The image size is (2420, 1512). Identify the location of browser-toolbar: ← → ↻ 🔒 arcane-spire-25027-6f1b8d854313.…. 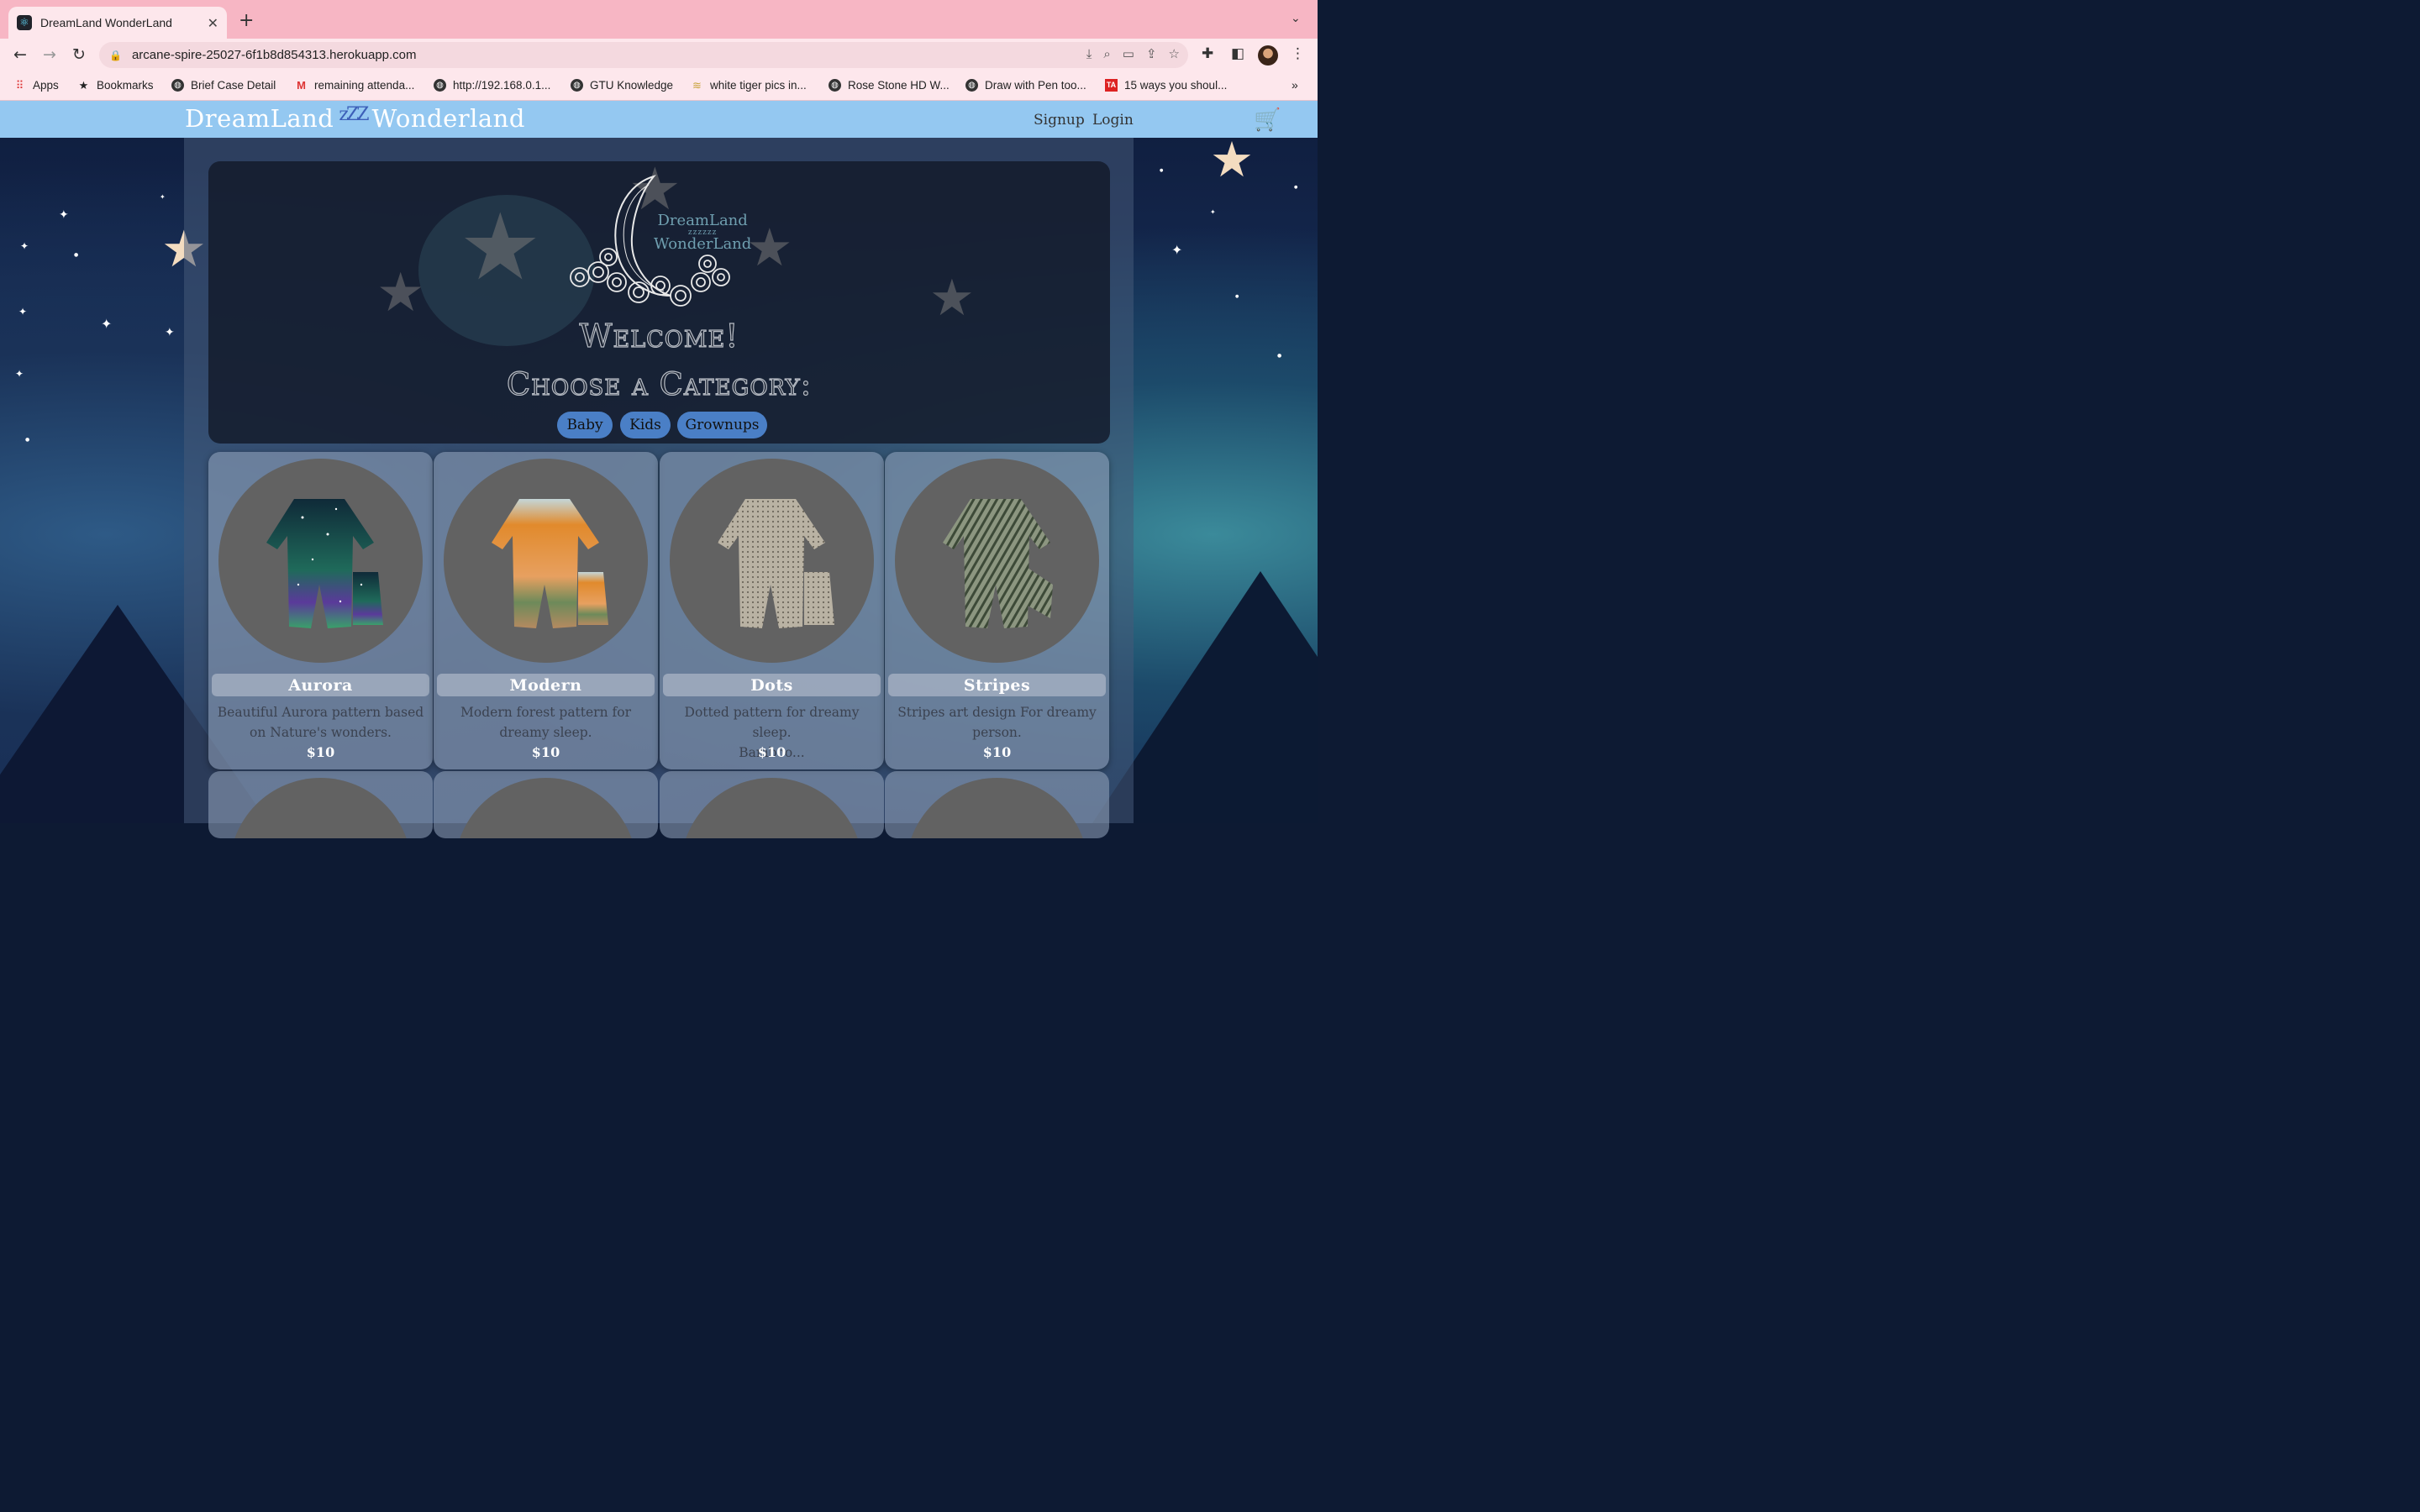
(659, 55).